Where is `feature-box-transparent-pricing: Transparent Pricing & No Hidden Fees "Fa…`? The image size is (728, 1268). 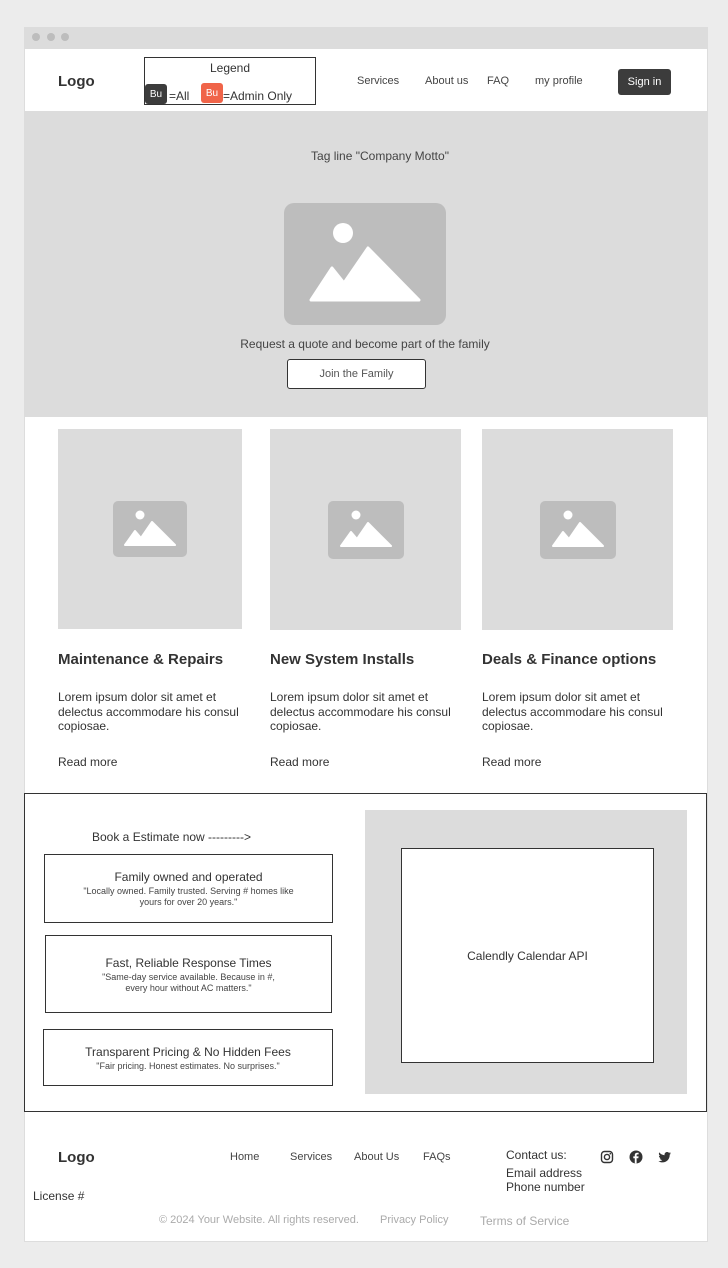 feature-box-transparent-pricing: Transparent Pricing & No Hidden Fees "Fa… is located at coordinates (188, 1057).